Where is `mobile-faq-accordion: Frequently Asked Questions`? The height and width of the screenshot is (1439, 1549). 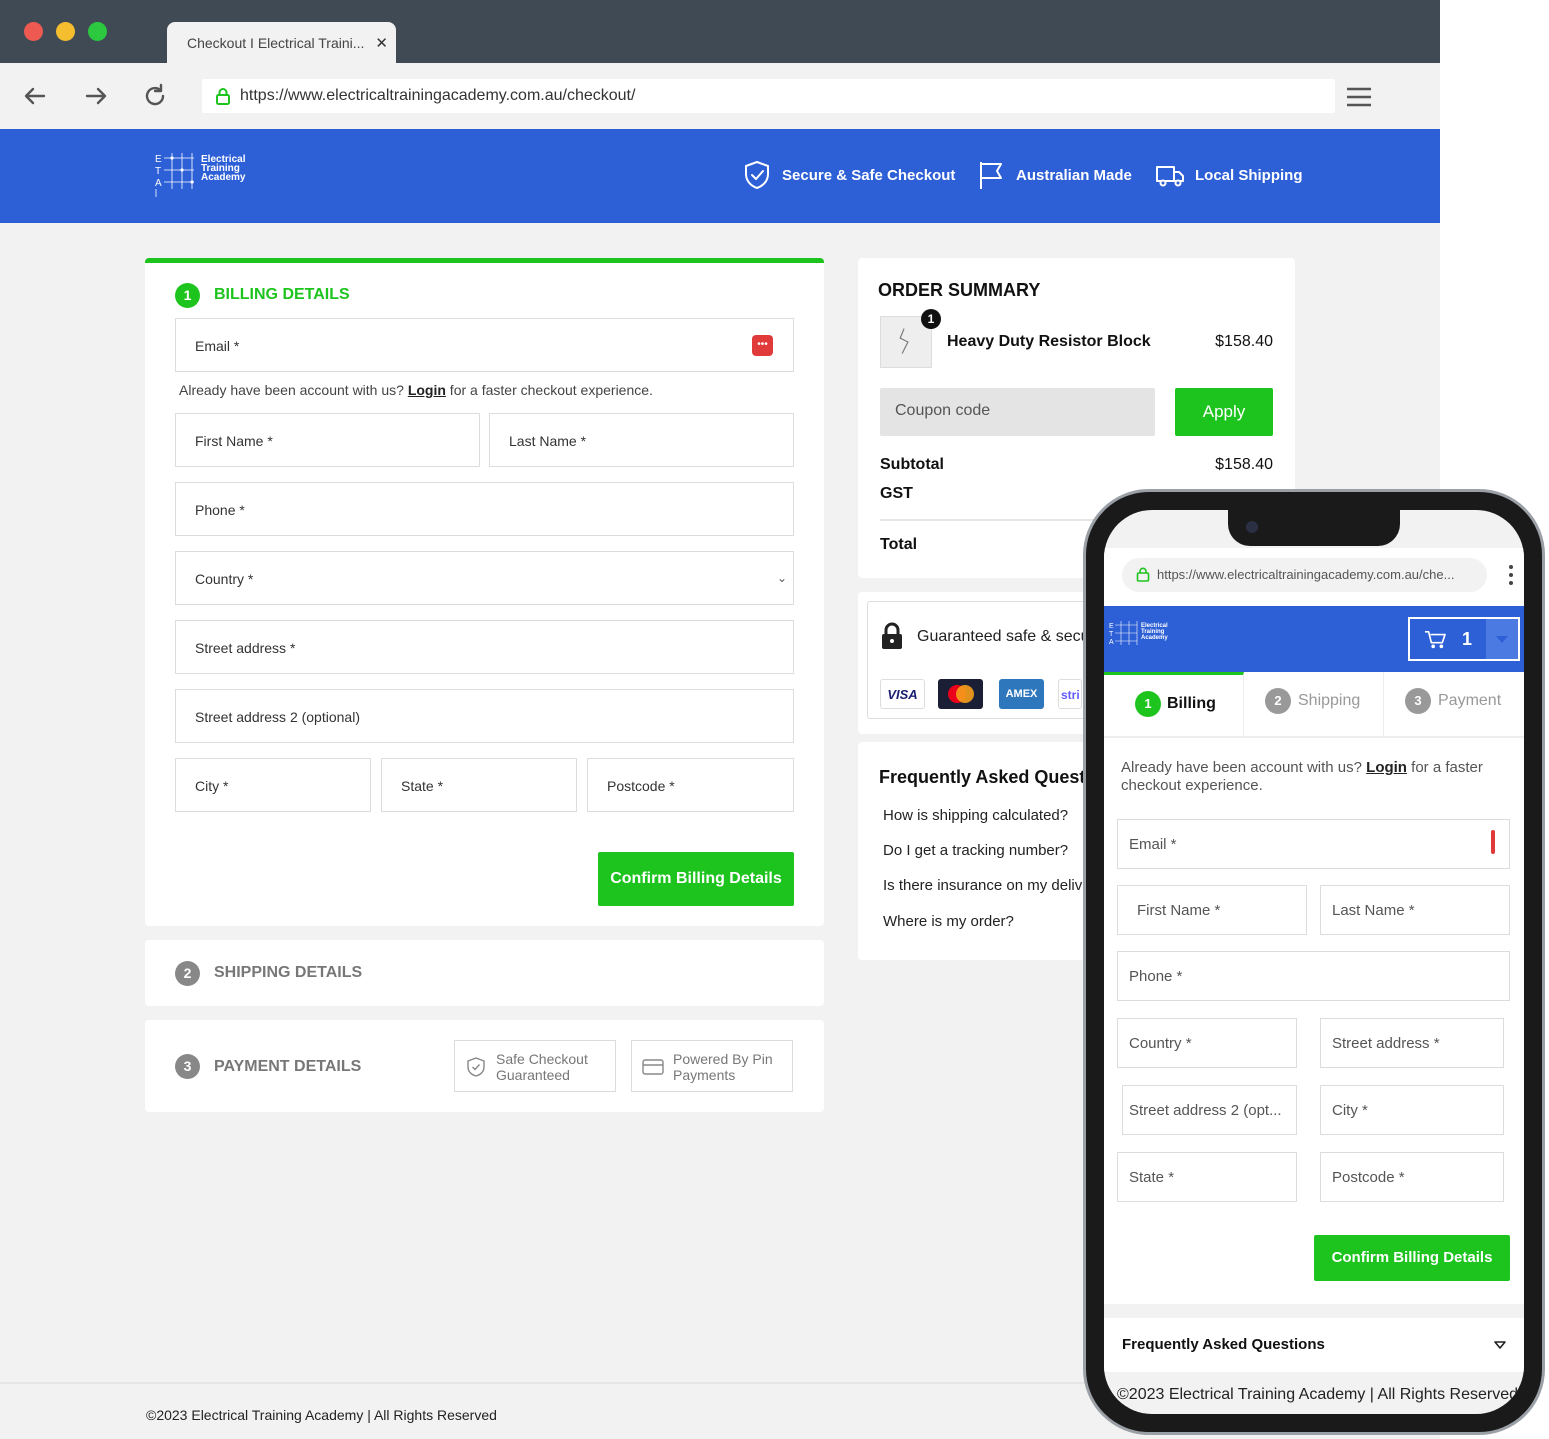 mobile-faq-accordion: Frequently Asked Questions is located at coordinates (1314, 1345).